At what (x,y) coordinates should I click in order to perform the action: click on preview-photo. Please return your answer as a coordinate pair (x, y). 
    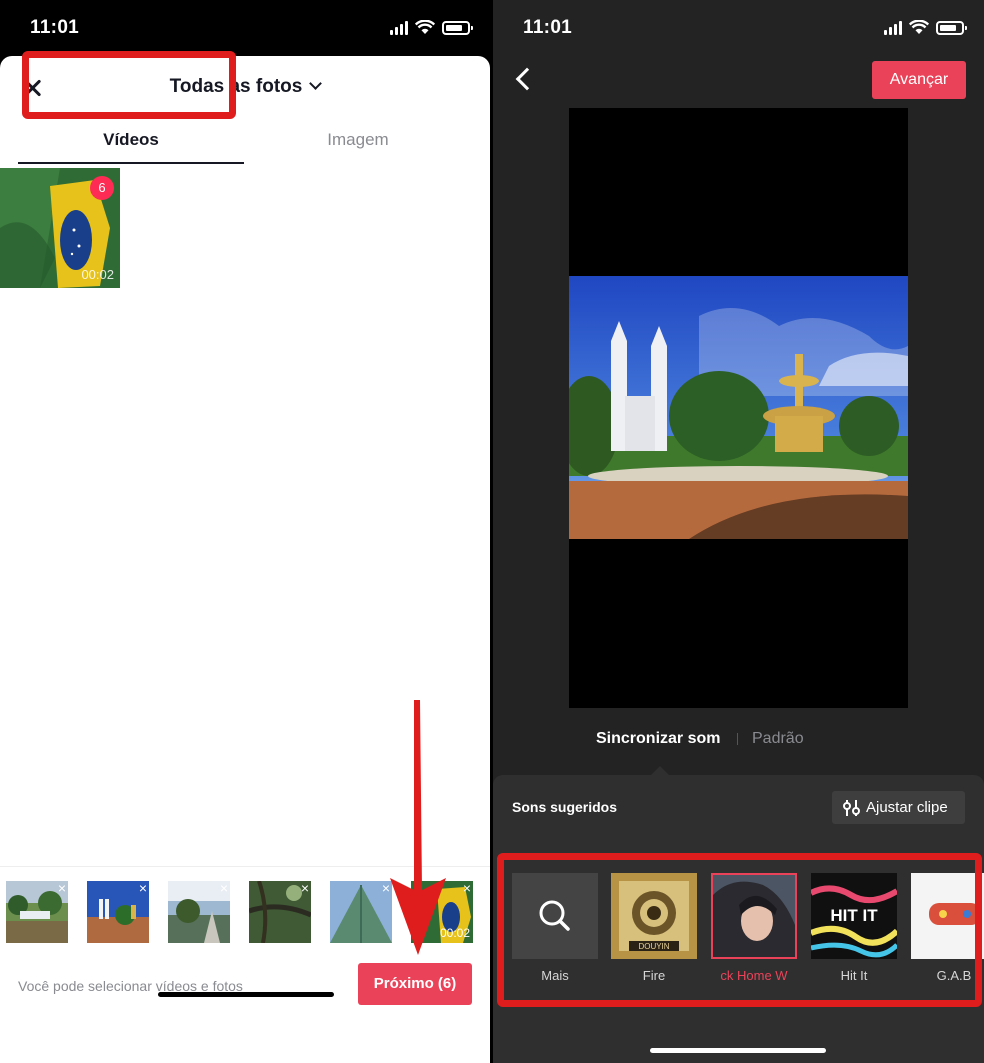
    Looking at the image, I should click on (738, 407).